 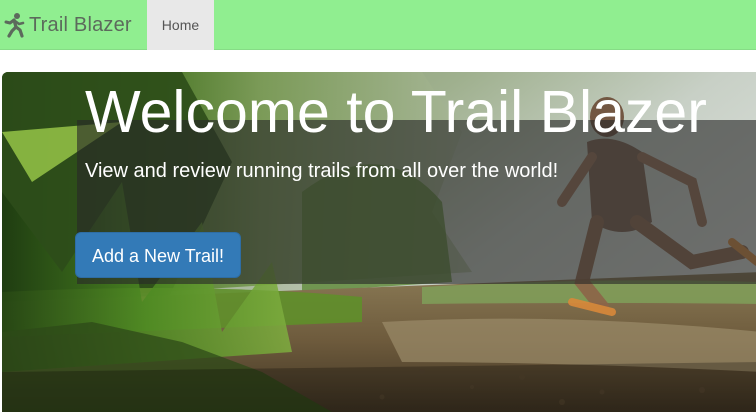 I want to click on add-trail-button: Add a New Trail!, so click(x=158, y=255).